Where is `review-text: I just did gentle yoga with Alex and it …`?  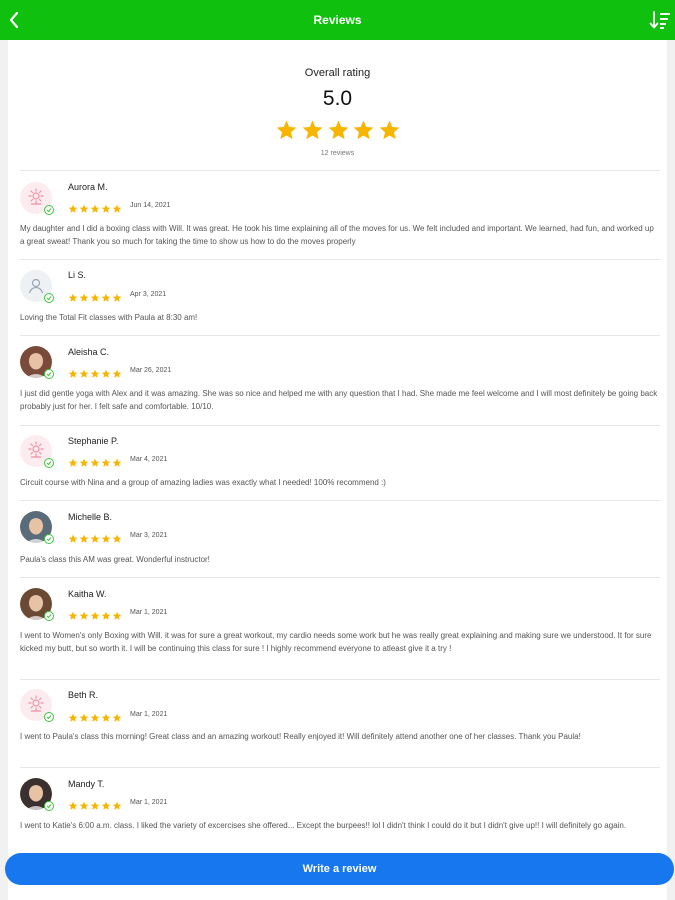 review-text: I just did gentle yoga with Alex and it … is located at coordinates (339, 400).